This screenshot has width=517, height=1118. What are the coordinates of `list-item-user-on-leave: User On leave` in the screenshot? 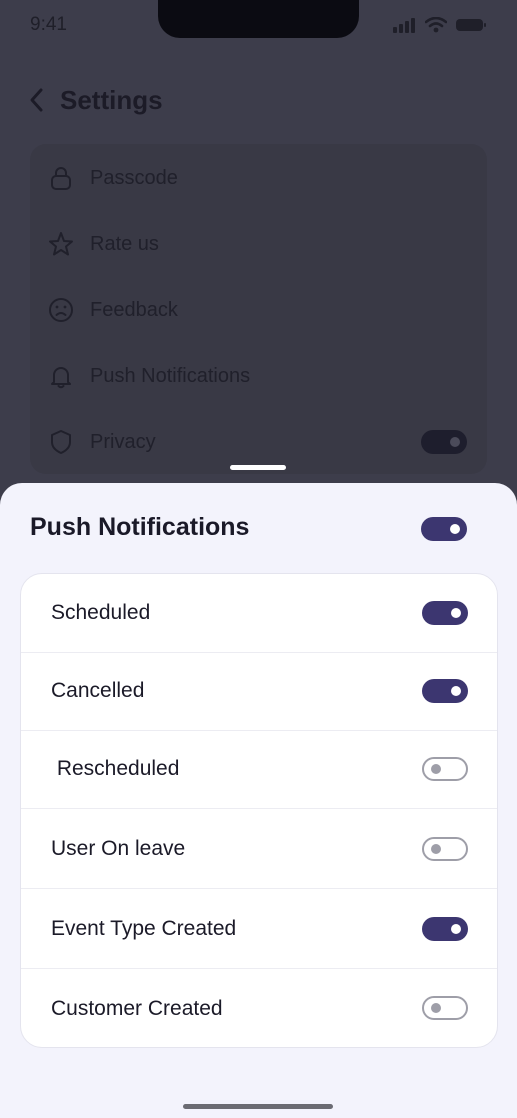 It's located at (259, 849).